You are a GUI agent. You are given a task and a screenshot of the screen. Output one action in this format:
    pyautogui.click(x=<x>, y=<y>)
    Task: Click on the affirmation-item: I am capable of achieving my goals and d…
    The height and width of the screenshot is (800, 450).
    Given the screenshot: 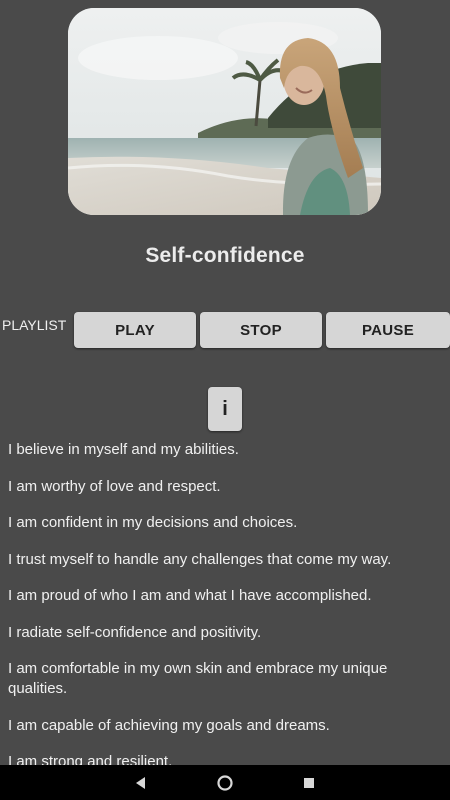 What is the action you would take?
    pyautogui.click(x=169, y=725)
    